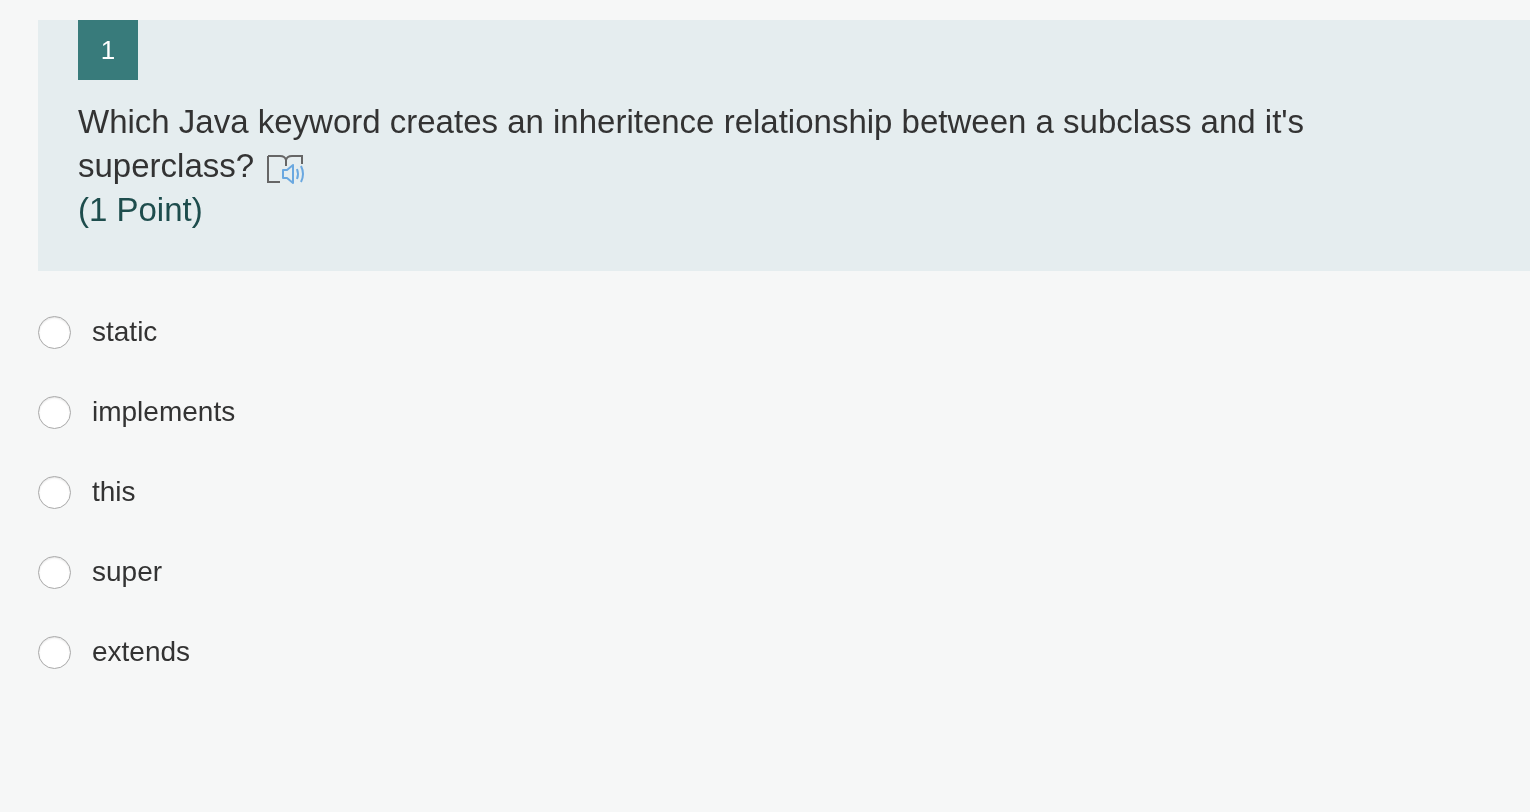 This screenshot has height=812, width=1530. Describe the element at coordinates (691, 122) in the screenshot. I see `question-text: Which Java keyword creates an inheritence relationship between a subclass and it's` at that location.